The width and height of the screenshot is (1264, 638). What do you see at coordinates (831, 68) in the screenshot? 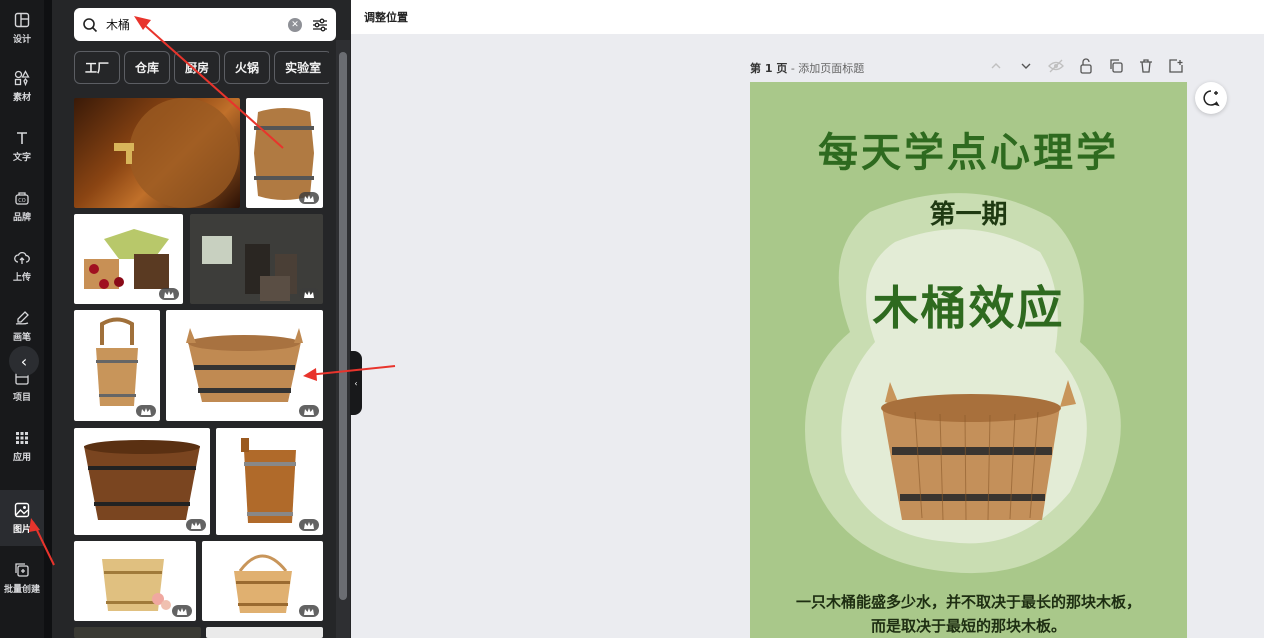
I see `page-title-input: 添加页面标题` at bounding box center [831, 68].